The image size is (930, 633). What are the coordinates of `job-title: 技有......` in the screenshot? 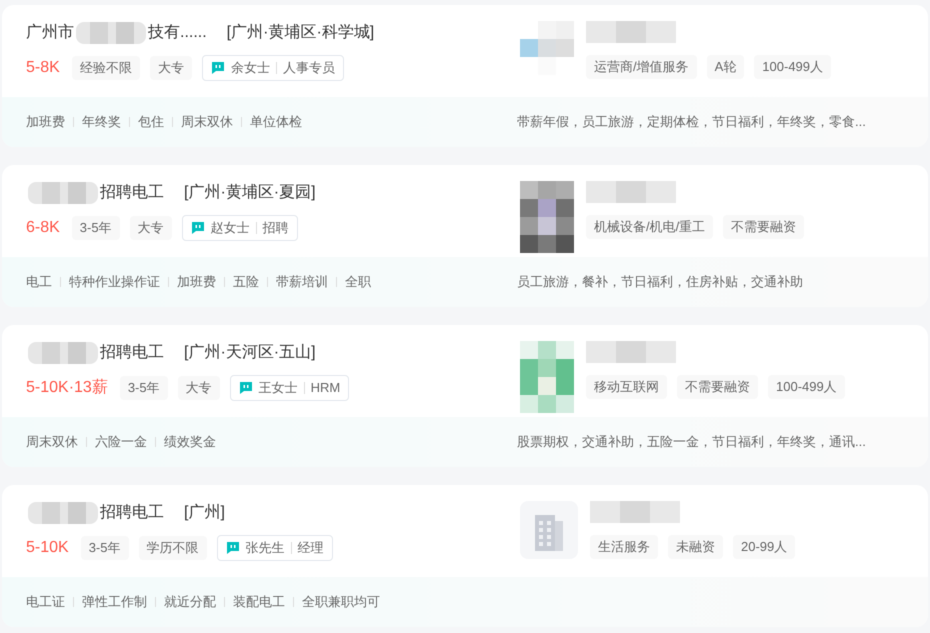 It's located at (177, 33).